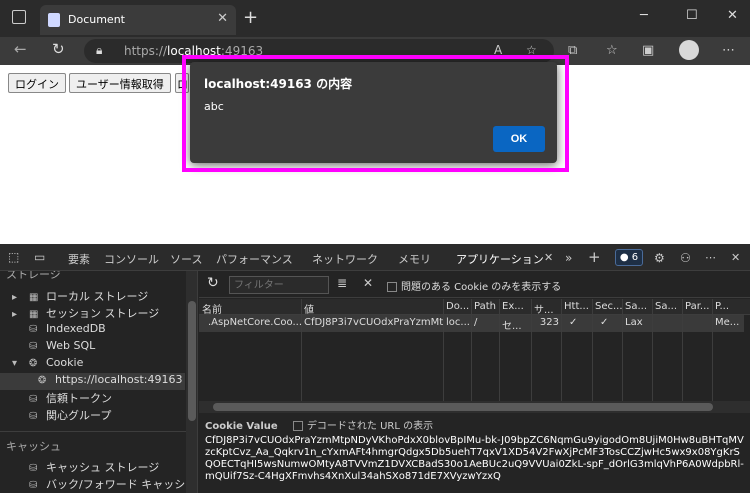 The width and height of the screenshot is (750, 493). Describe the element at coordinates (568, 258) in the screenshot. I see `more-tabs-icon: »` at that location.